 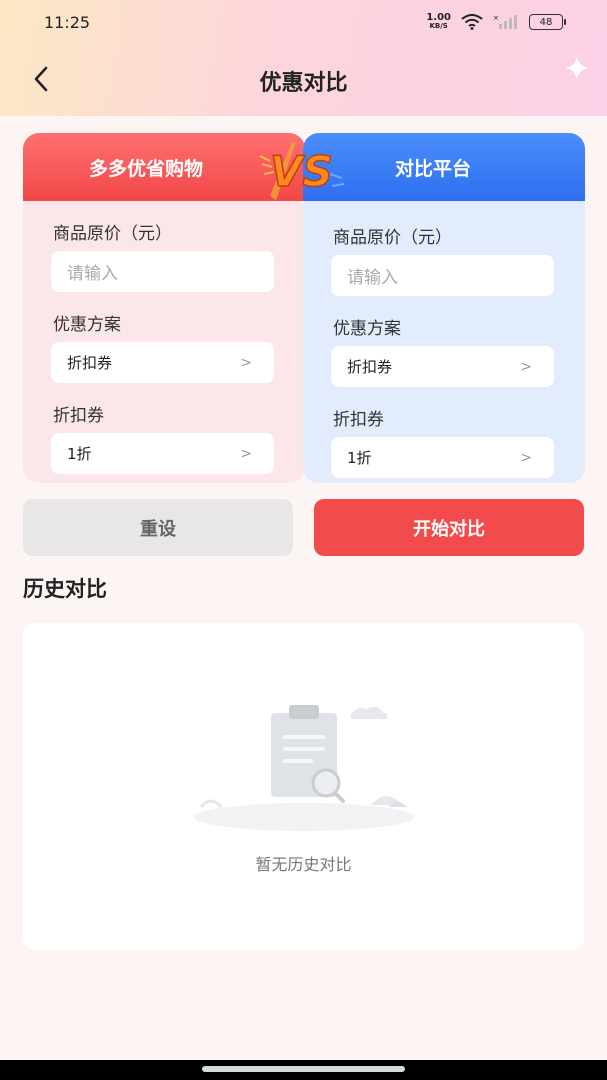 I want to click on start-compare-button: 开始对比, so click(x=449, y=527).